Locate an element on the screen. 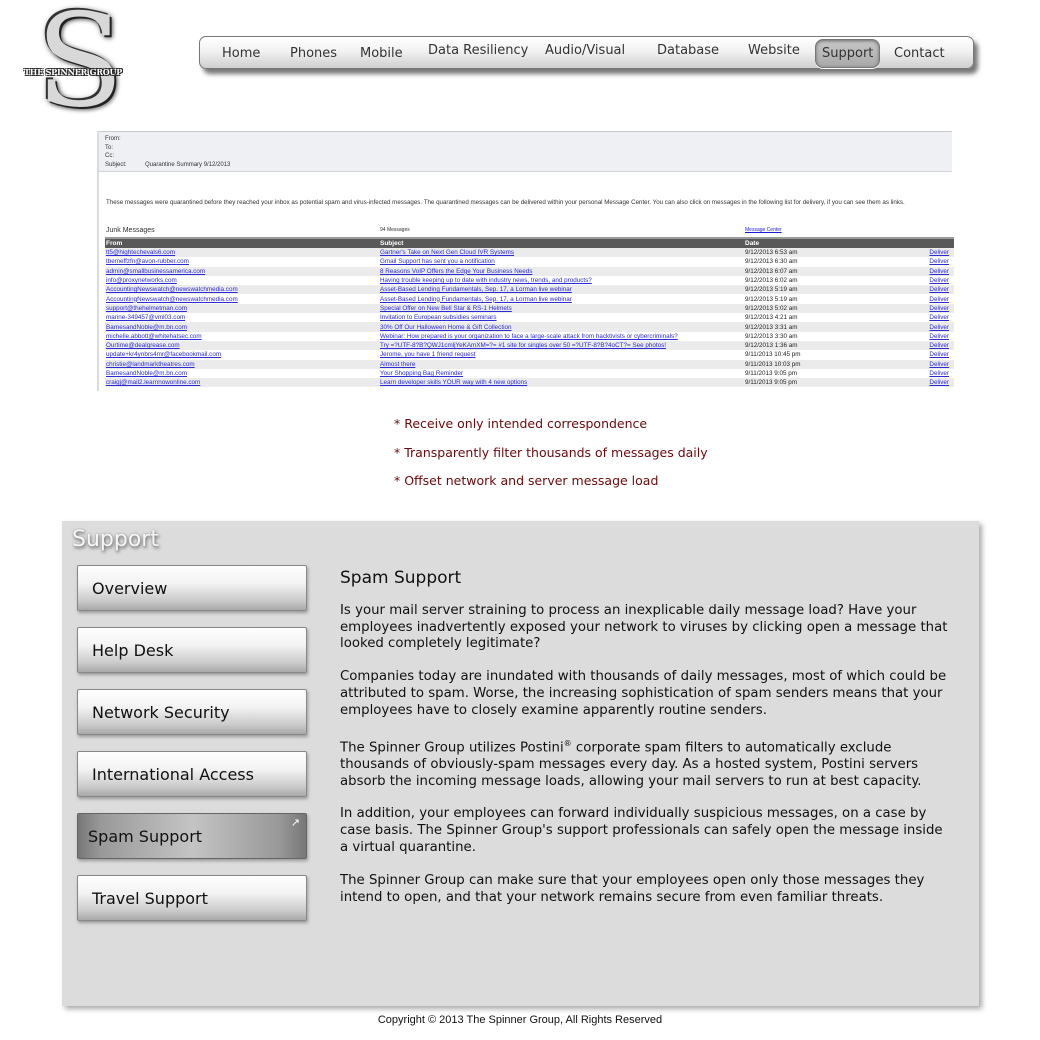 Image resolution: width=1040 pixels, height=1040 pixels. to-label: To: is located at coordinates (109, 147).